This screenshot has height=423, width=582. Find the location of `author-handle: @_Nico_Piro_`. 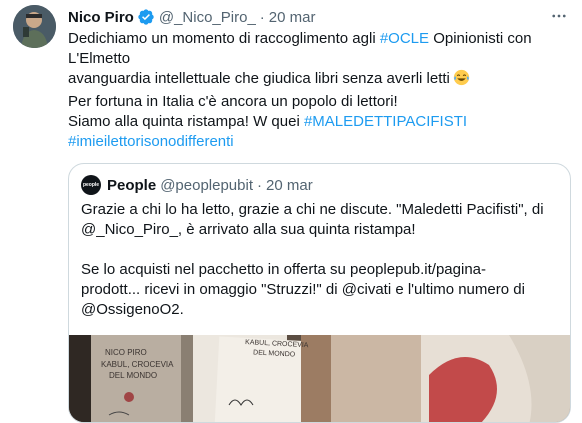

author-handle: @_Nico_Piro_ is located at coordinates (207, 17).